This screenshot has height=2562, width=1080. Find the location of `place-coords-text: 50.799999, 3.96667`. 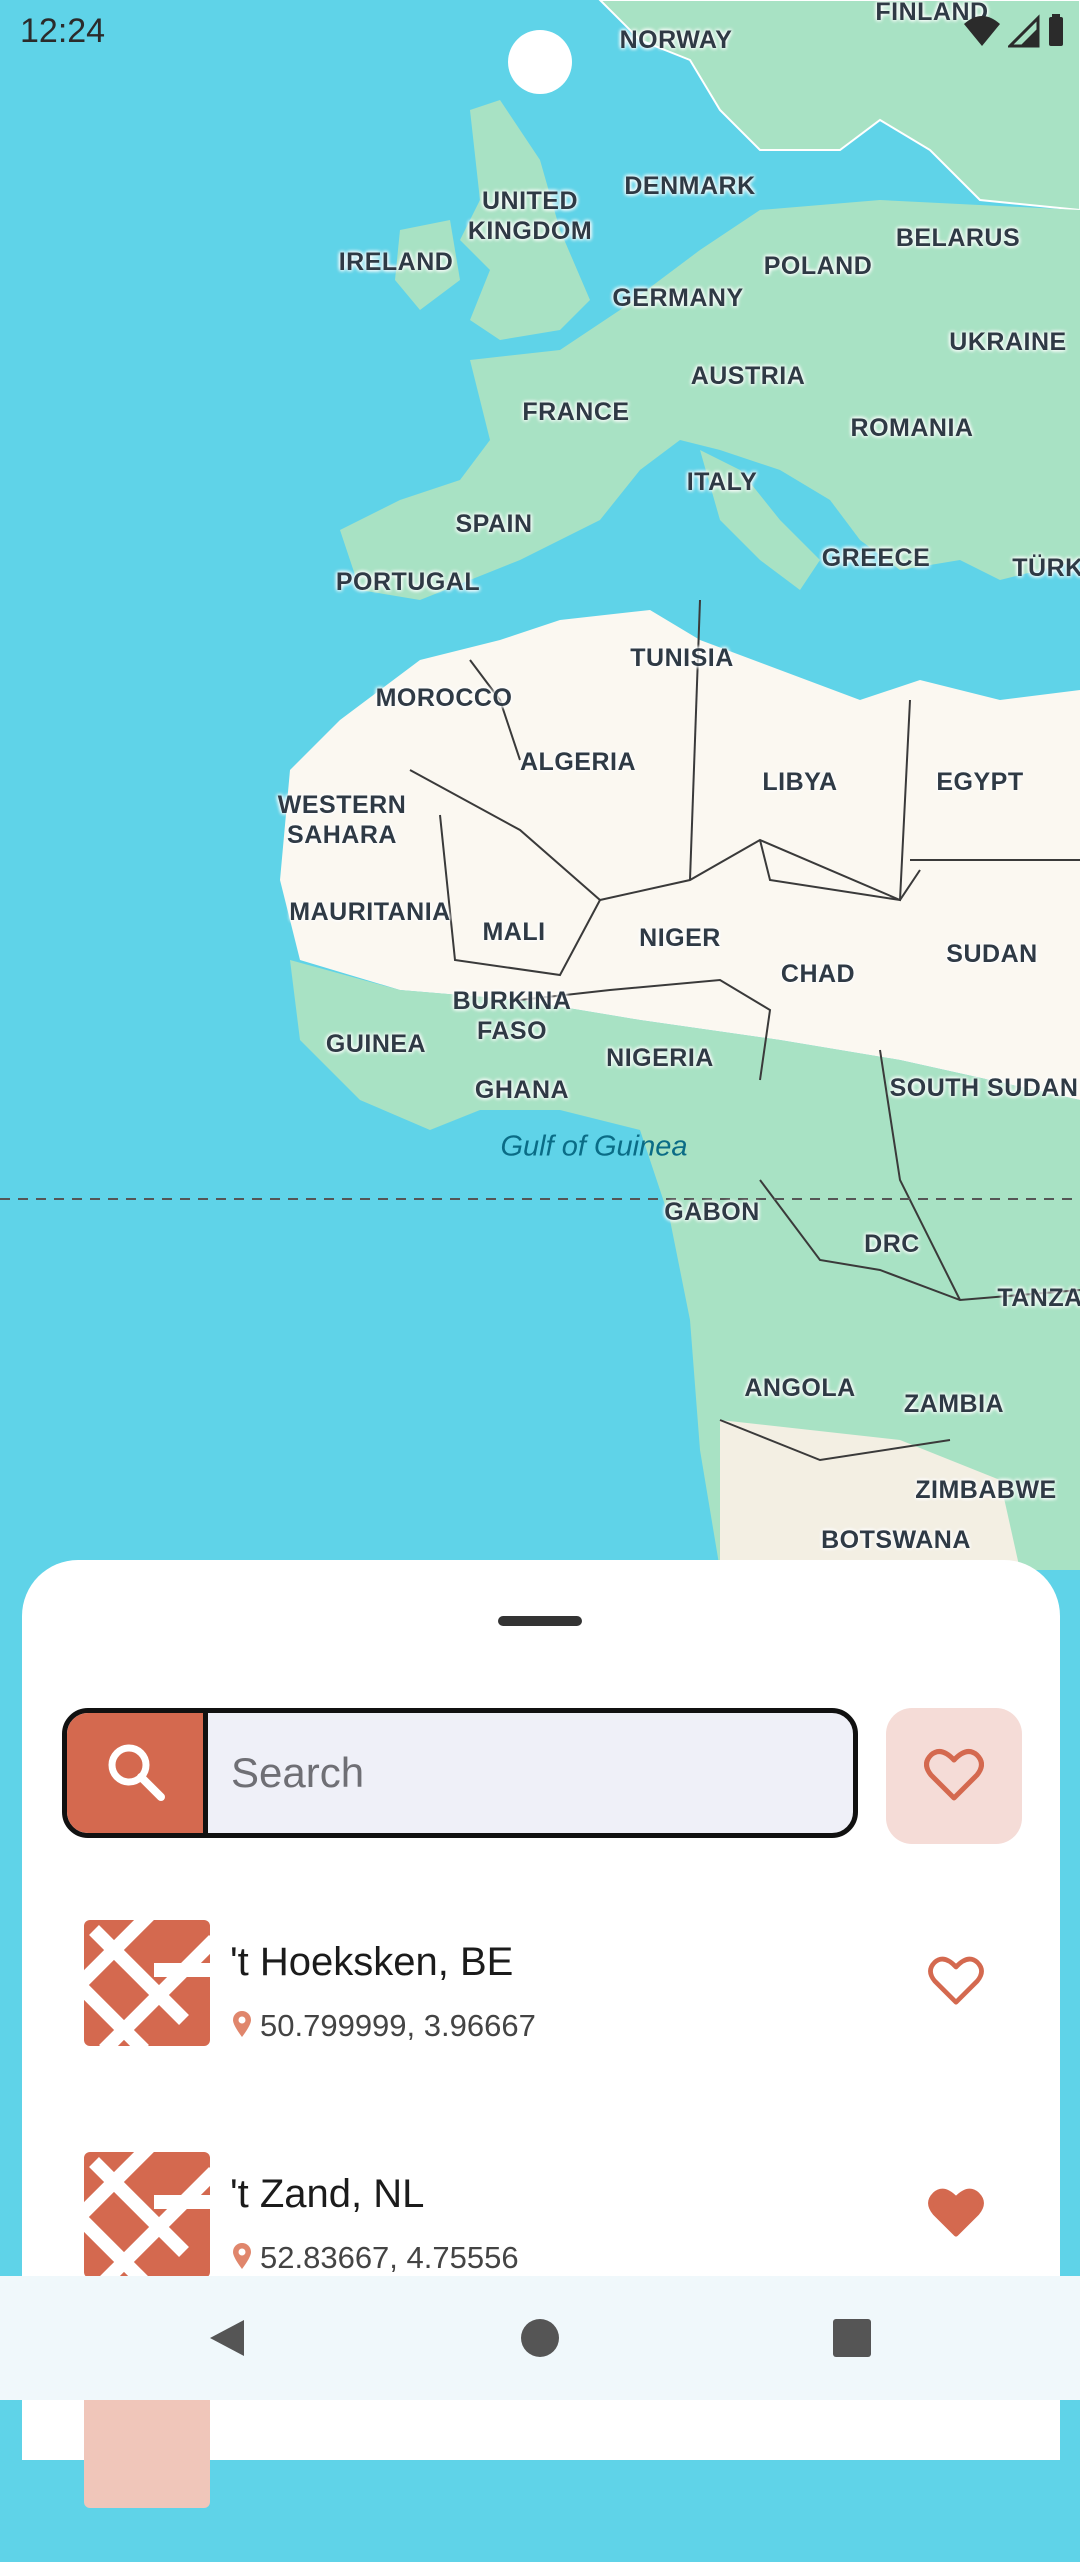

place-coords-text: 50.799999, 3.96667 is located at coordinates (398, 2025).